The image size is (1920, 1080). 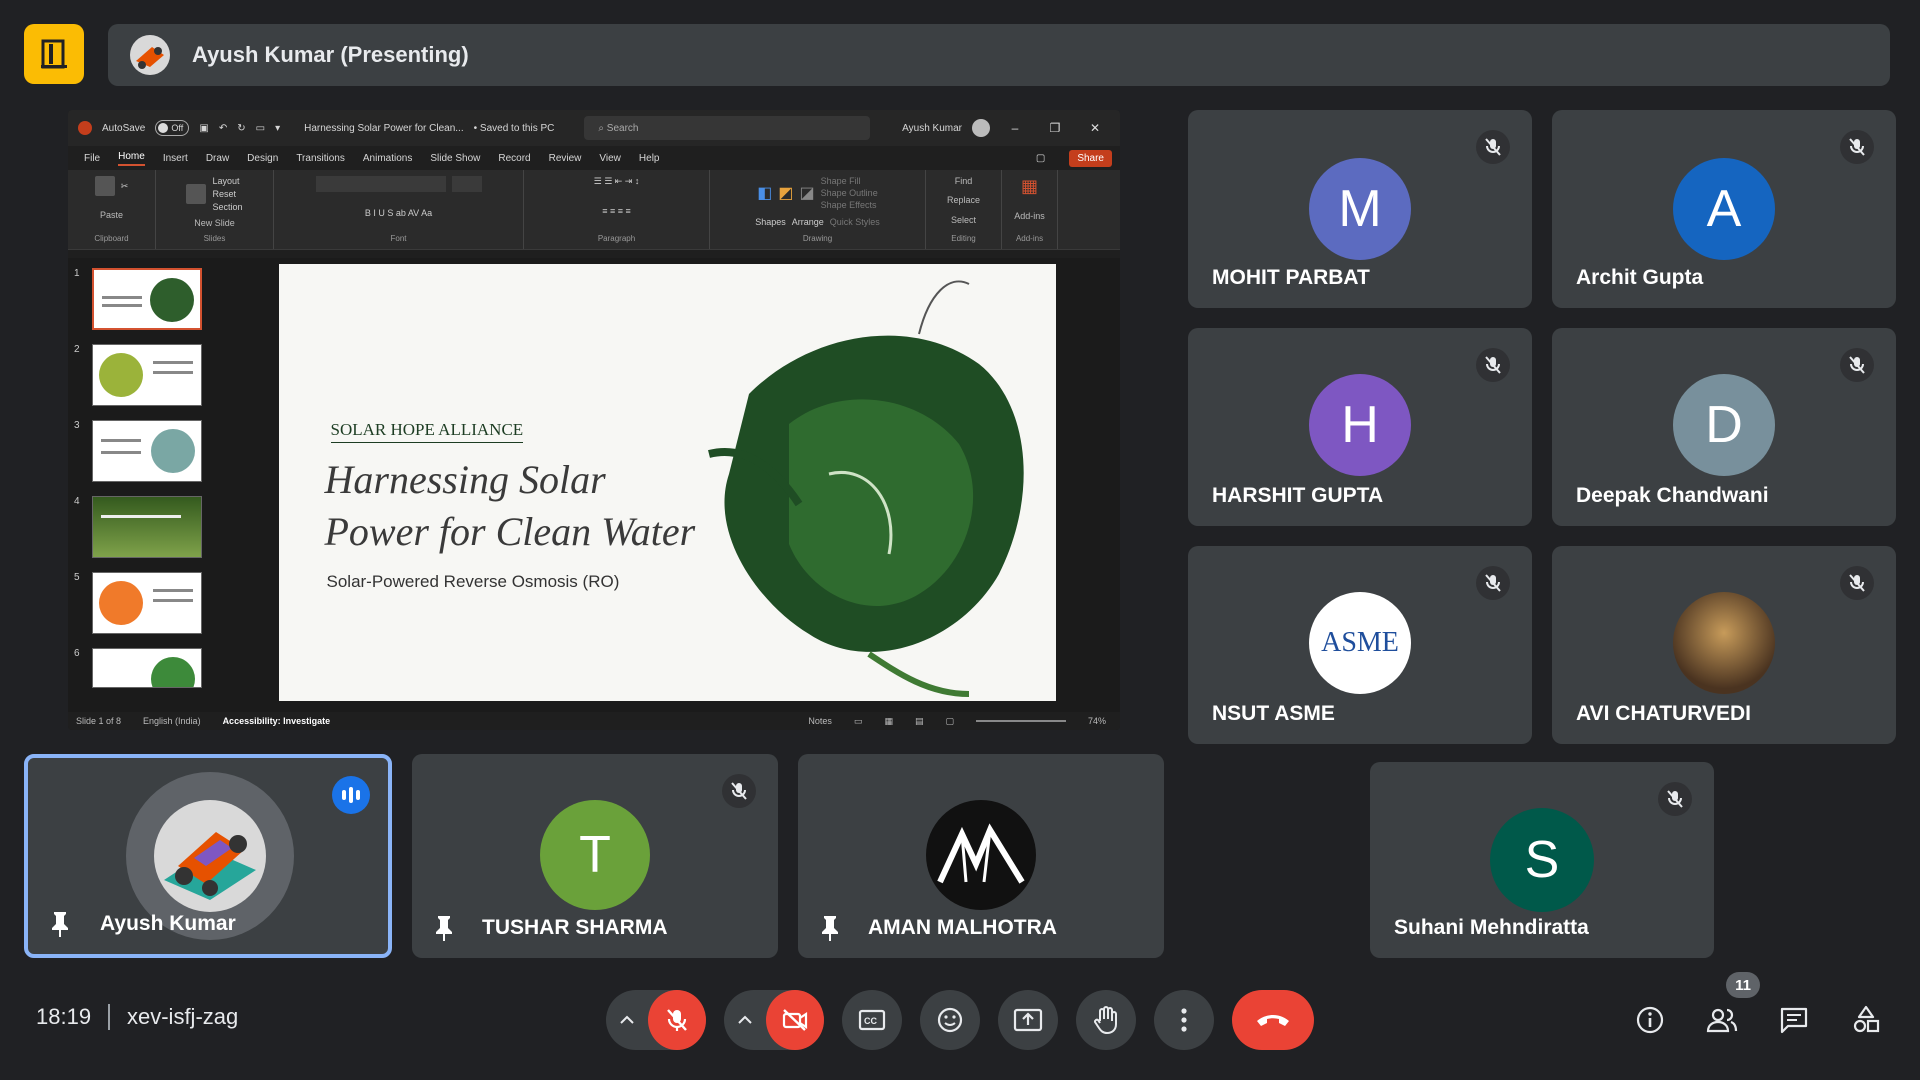 I want to click on menu-record: Record, so click(x=514, y=158).